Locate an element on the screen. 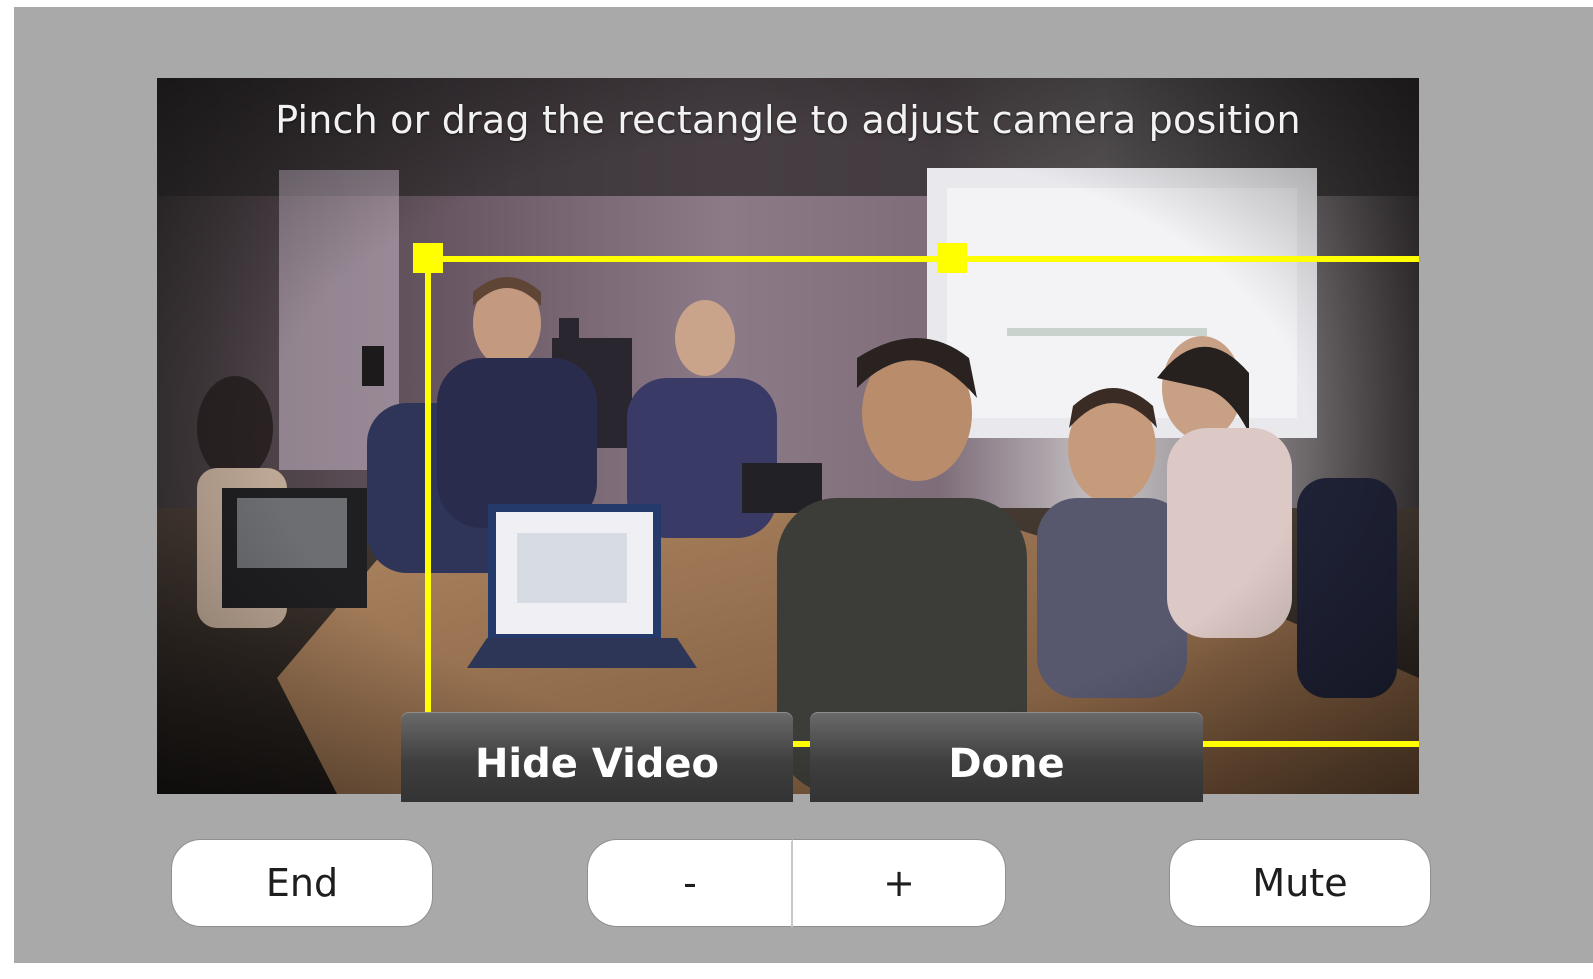 The image size is (1593, 979). zoom-out-button: - is located at coordinates (689, 883).